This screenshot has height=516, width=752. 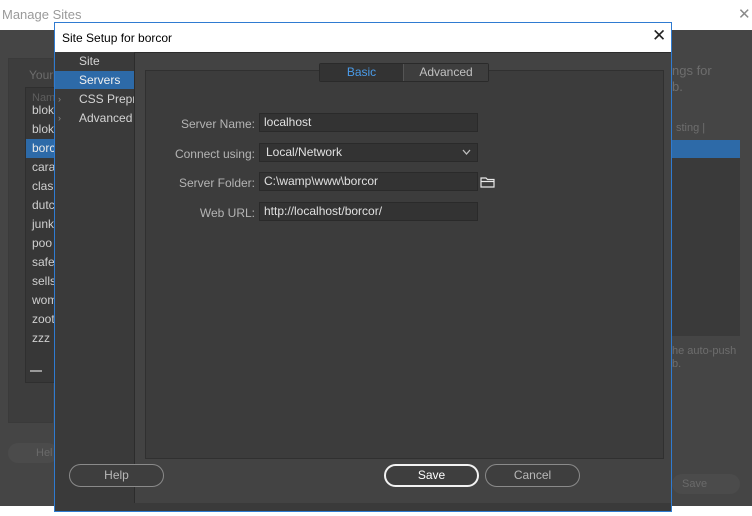 What do you see at coordinates (691, 128) in the screenshot?
I see `manage-sites-column-header: sting |` at bounding box center [691, 128].